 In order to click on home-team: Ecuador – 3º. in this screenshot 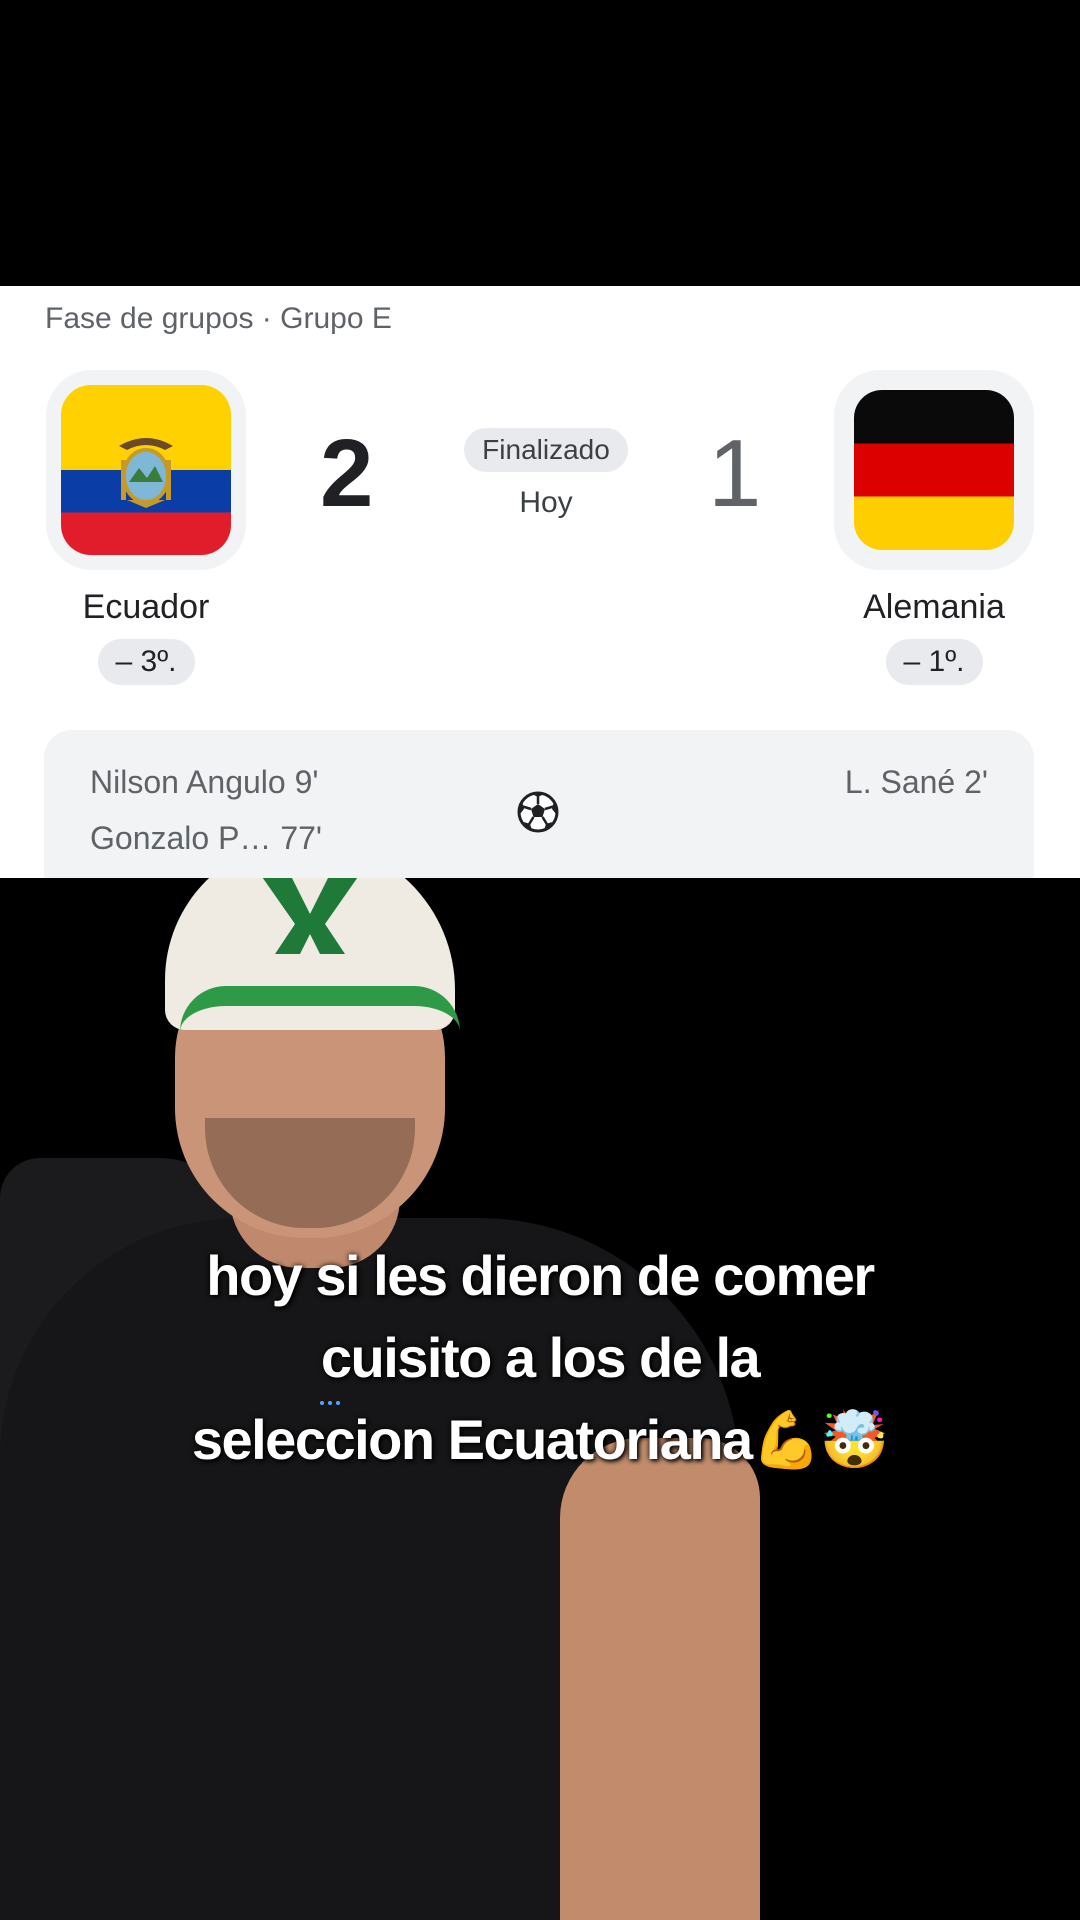, I will do `click(146, 527)`.